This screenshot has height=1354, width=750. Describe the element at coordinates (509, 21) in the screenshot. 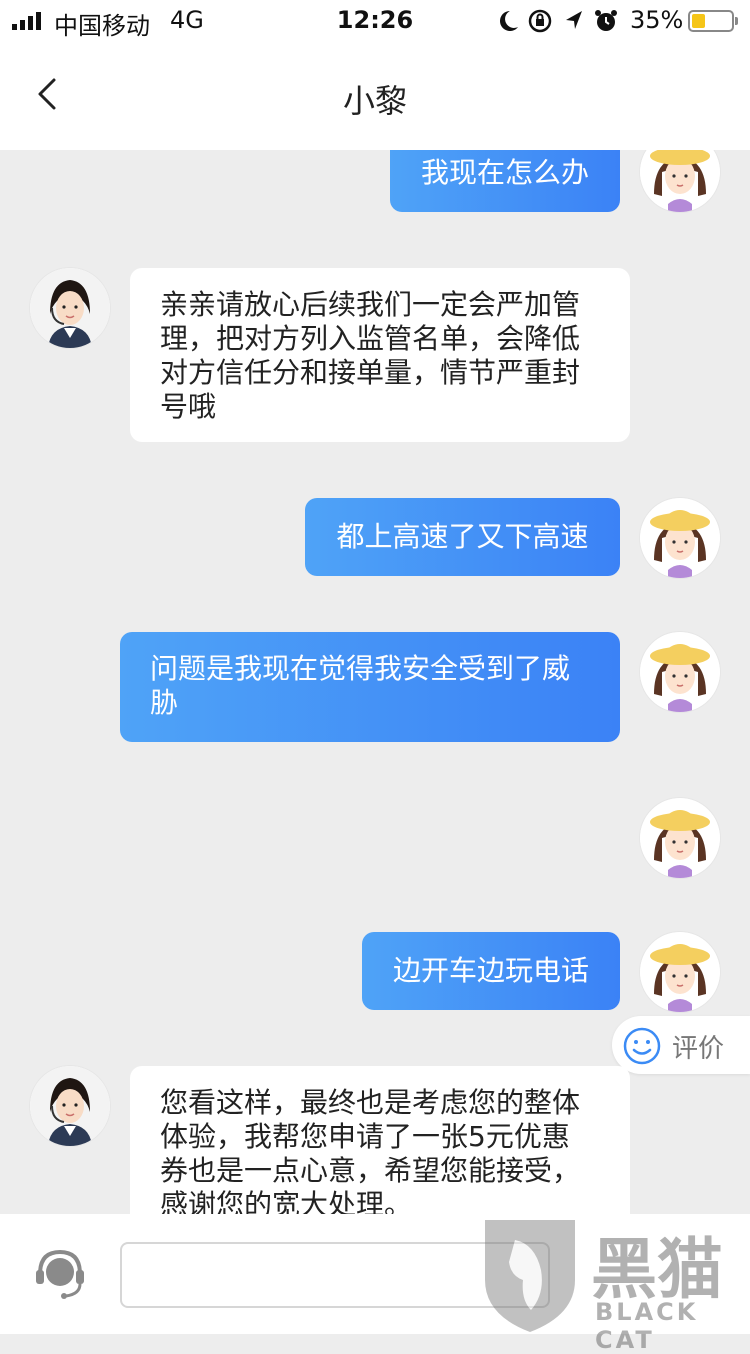

I see `moon-icon` at that location.